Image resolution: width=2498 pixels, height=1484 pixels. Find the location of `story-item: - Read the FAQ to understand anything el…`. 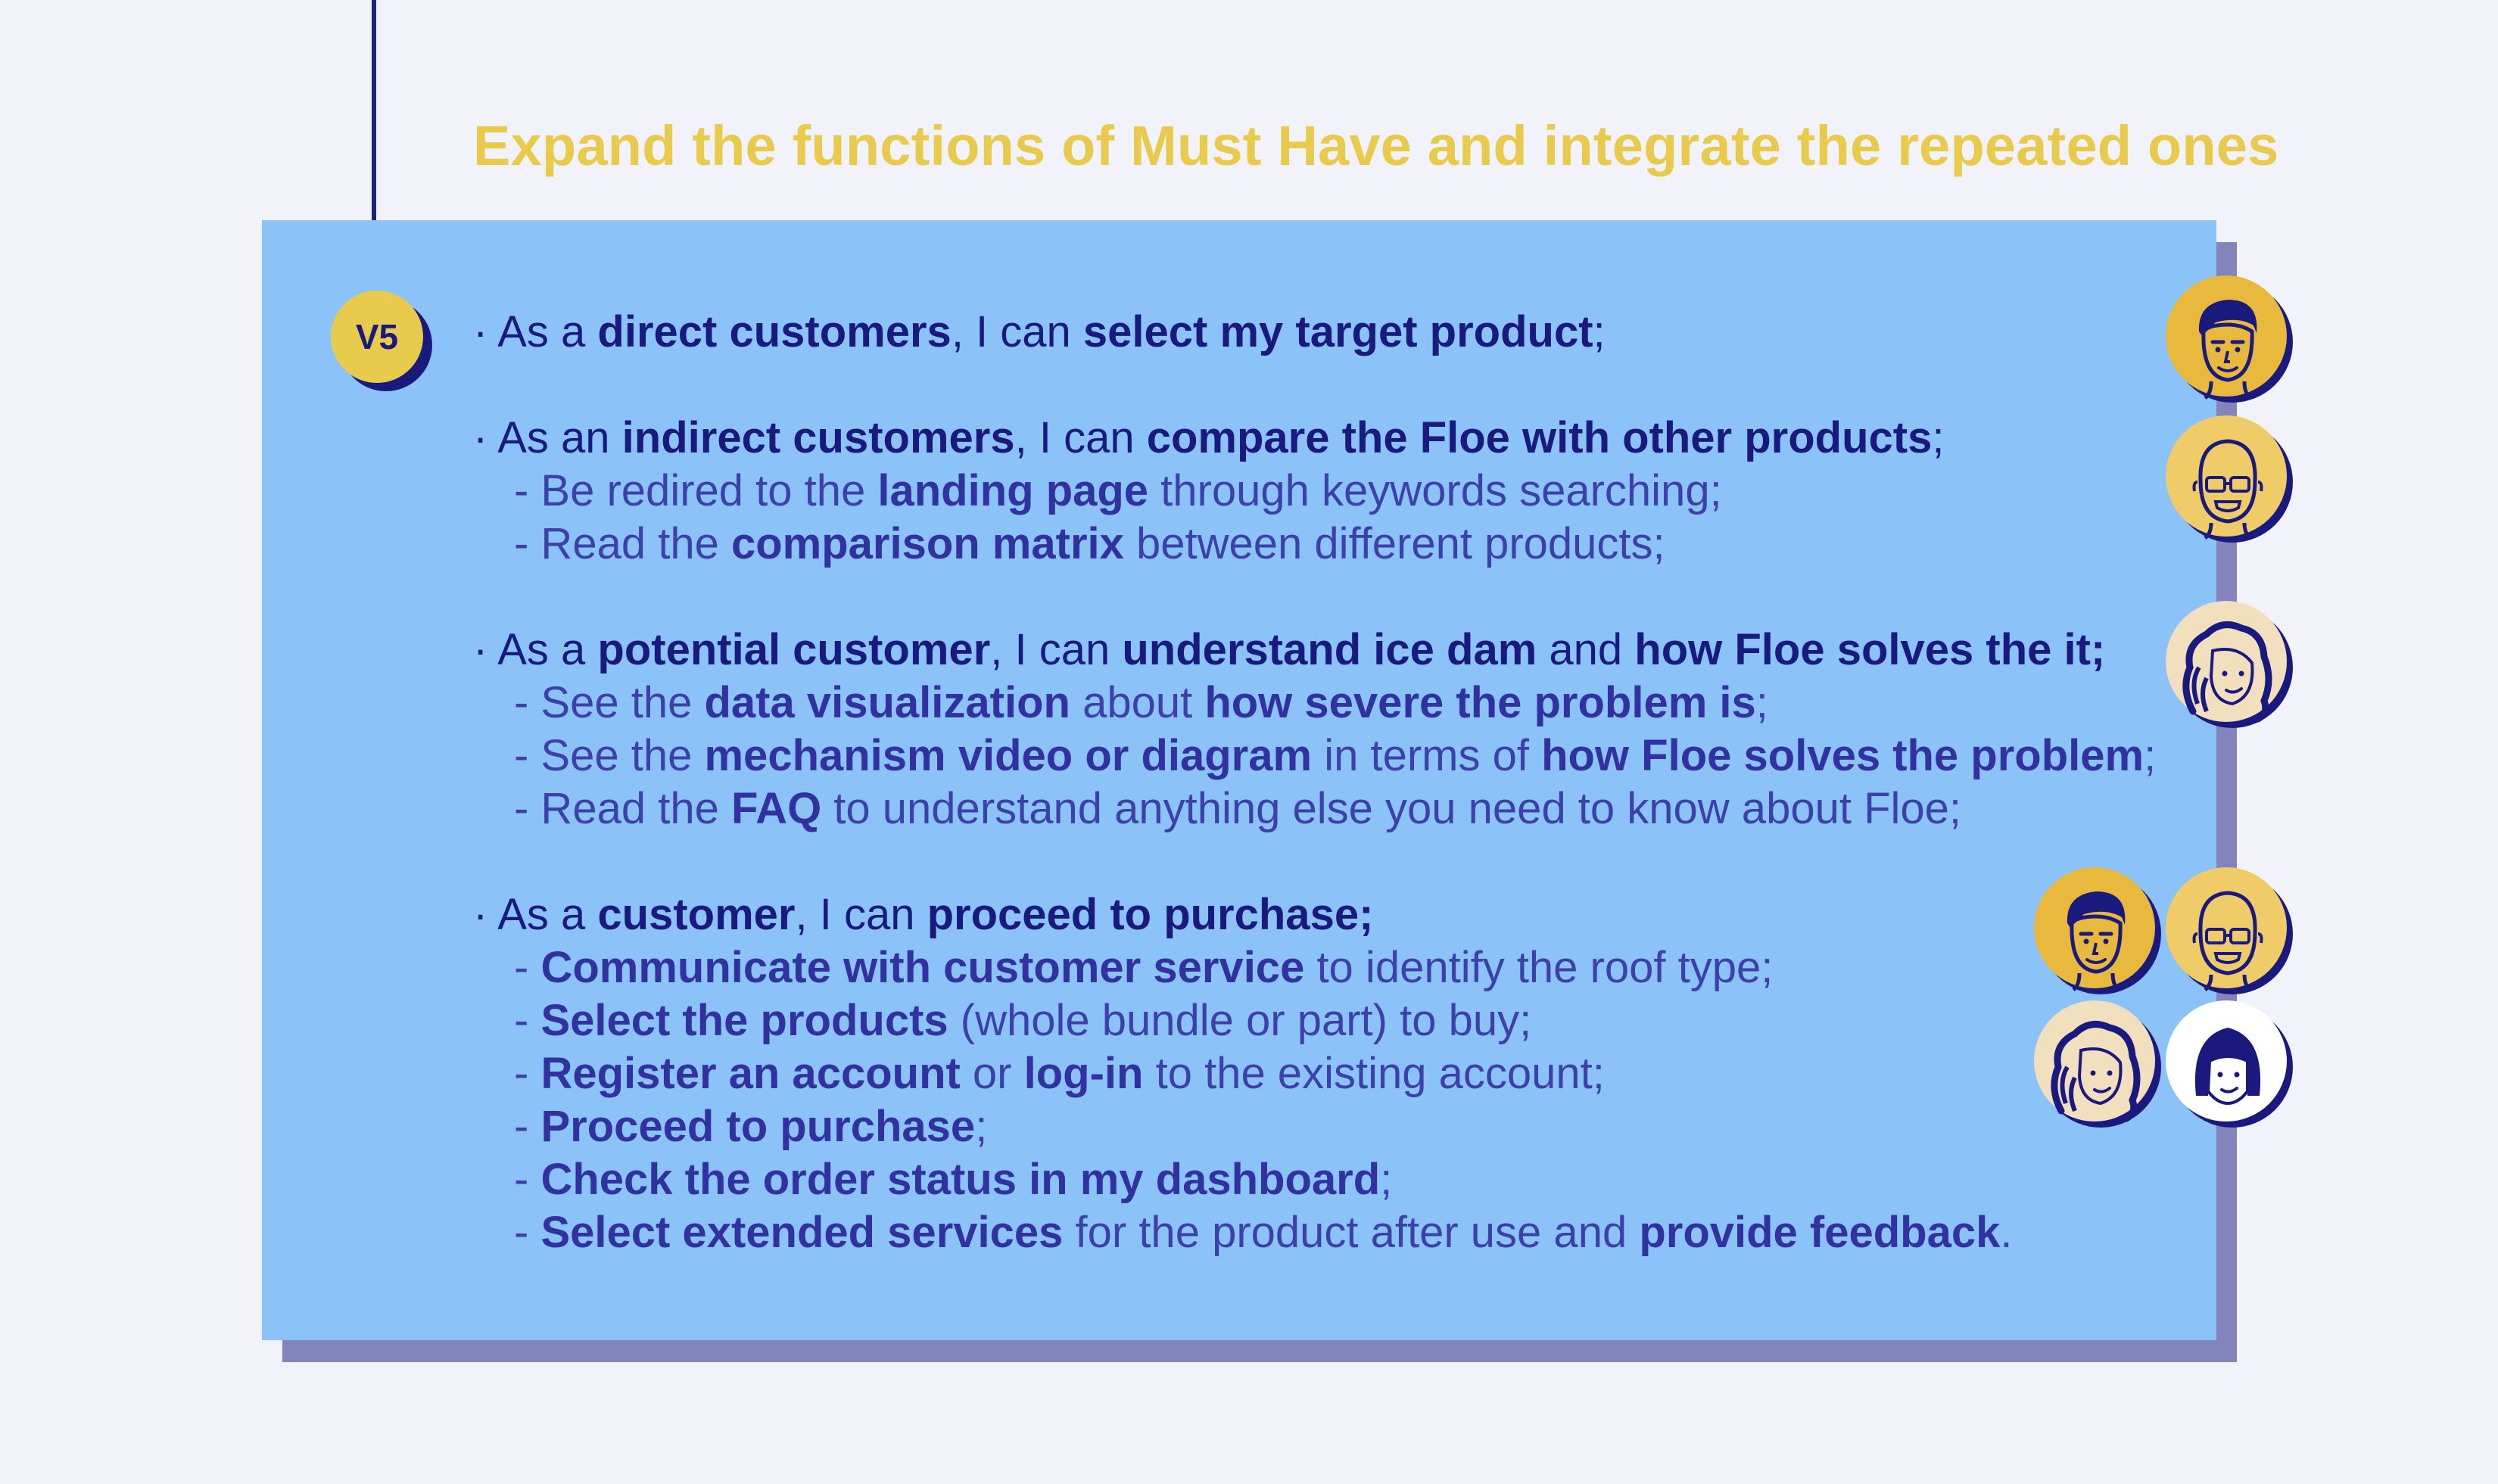

story-item: - Read the FAQ to understand anything el… is located at coordinates (1238, 808).